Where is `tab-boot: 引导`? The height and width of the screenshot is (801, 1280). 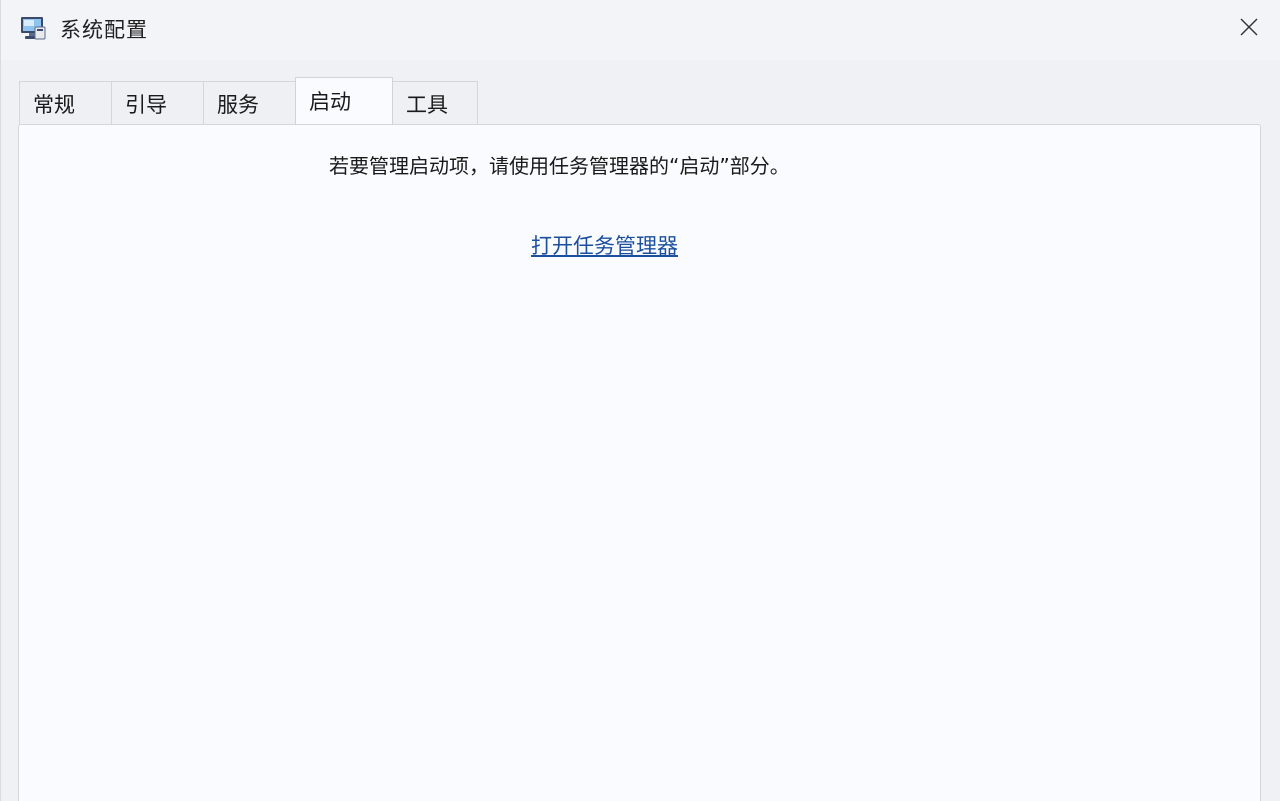
tab-boot: 引导 is located at coordinates (157, 103).